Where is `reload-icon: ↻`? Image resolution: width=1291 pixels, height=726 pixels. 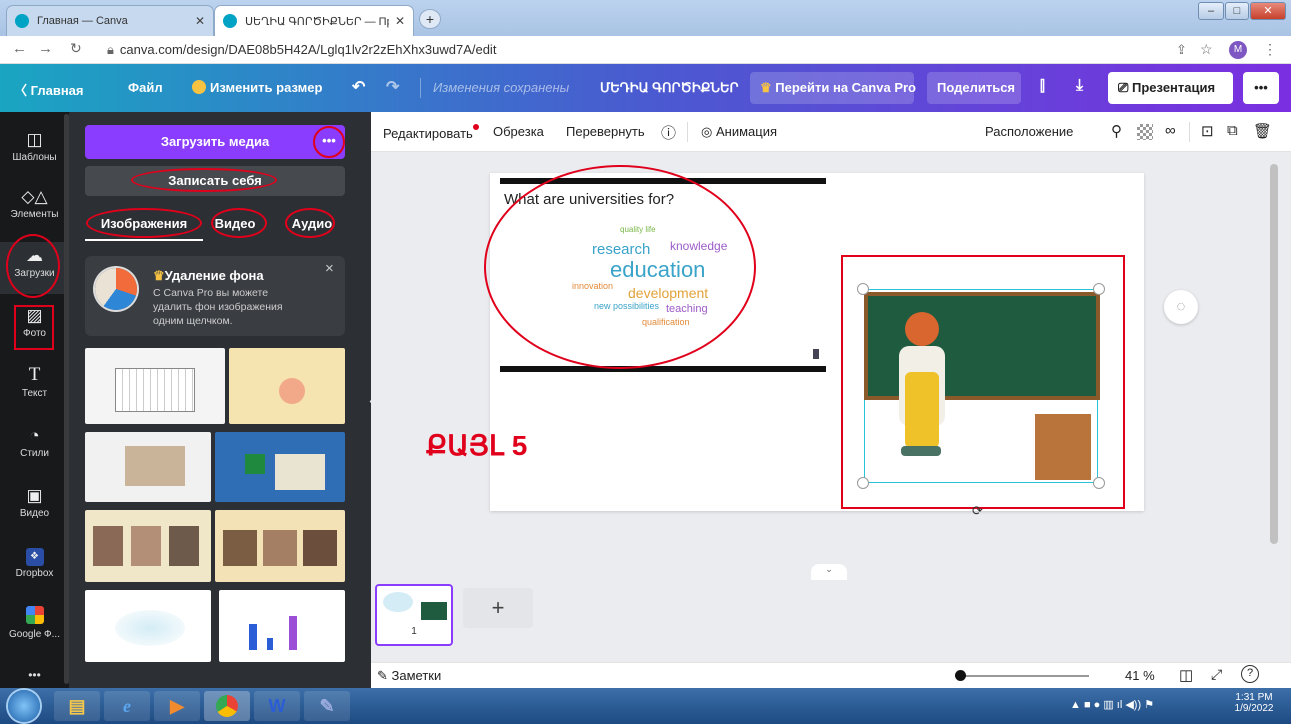 reload-icon: ↻ is located at coordinates (76, 48).